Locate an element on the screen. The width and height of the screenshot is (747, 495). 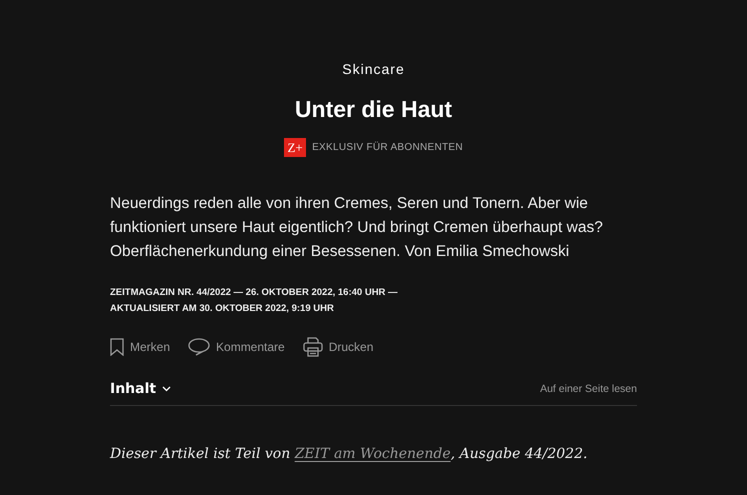
subscriber-label: EXKLUSIV FÜR ABONNENTEN is located at coordinates (387, 147).